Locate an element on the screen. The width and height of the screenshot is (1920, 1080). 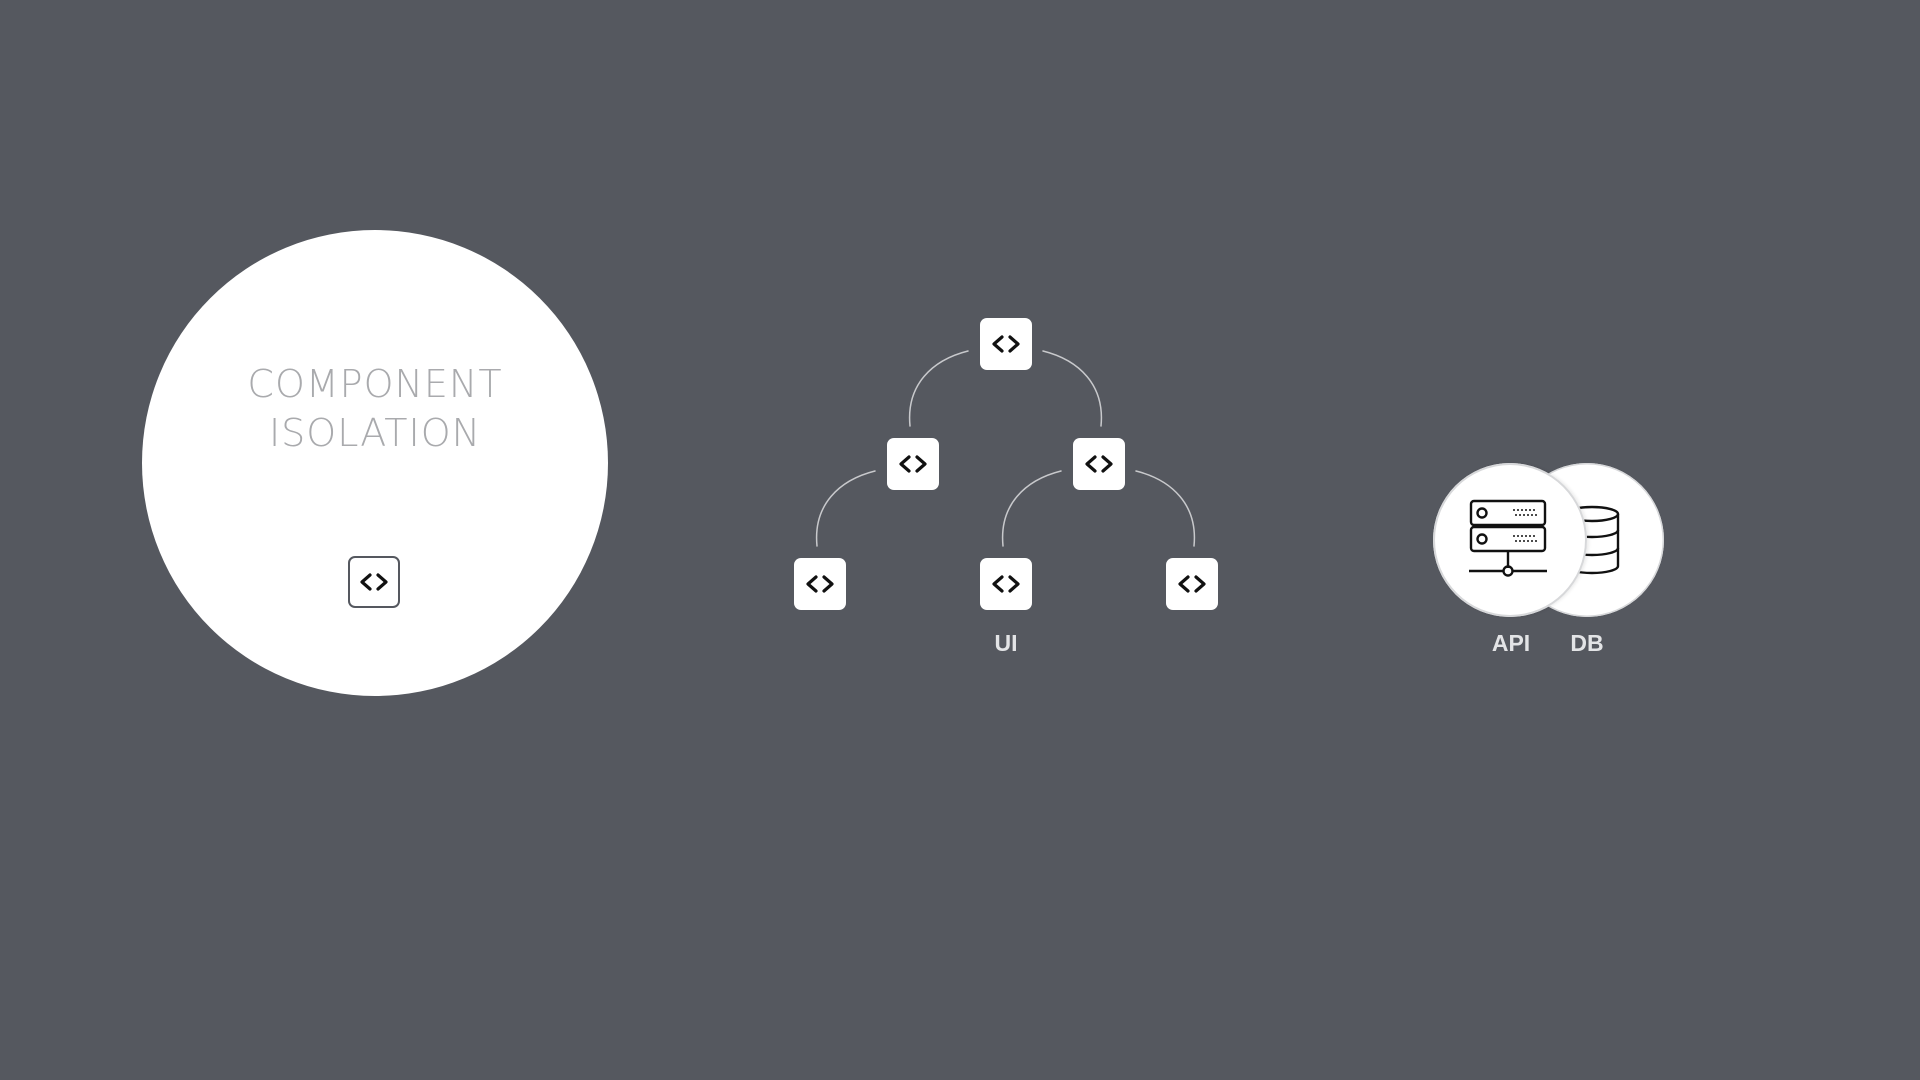
tree-node-child-left is located at coordinates (913, 464).